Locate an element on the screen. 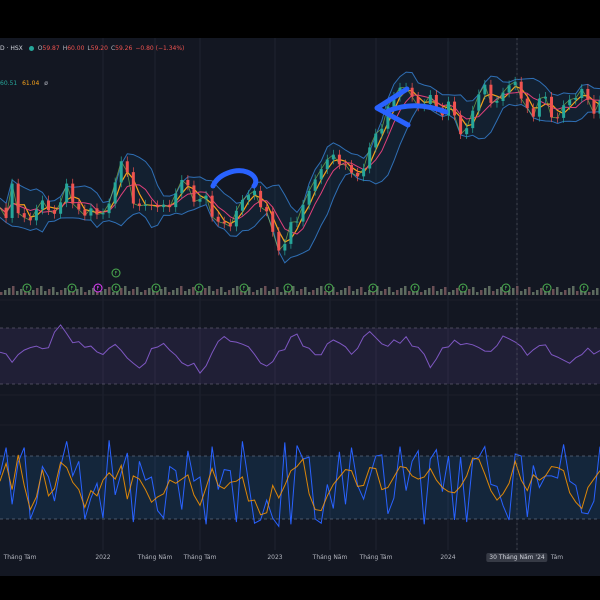 The width and height of the screenshot is (600, 600). x-tick-label: Tám is located at coordinates (557, 557).